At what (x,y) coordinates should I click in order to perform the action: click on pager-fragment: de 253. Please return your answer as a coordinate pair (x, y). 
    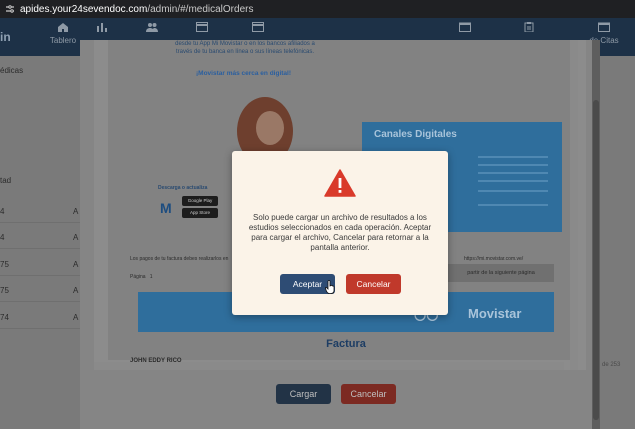
    Looking at the image, I should click on (611, 365).